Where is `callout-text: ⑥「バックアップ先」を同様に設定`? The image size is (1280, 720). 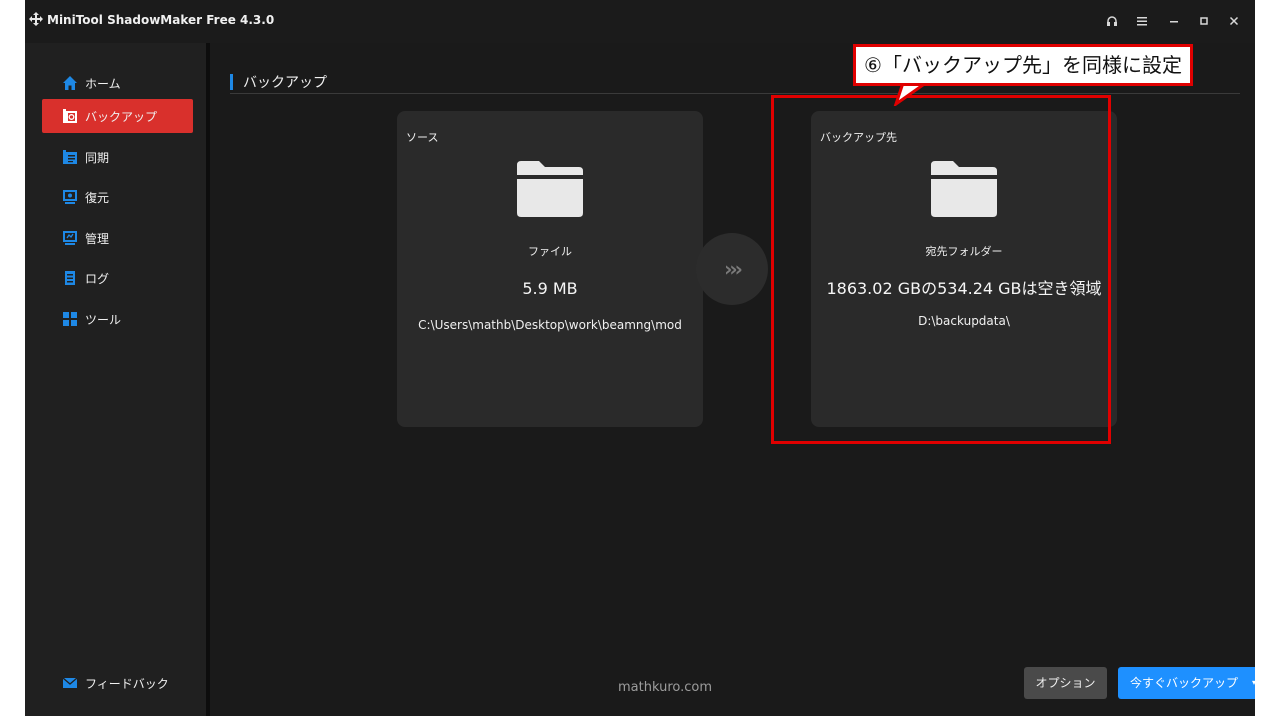 callout-text: ⑥「バックアップ先」を同様に設定 is located at coordinates (1023, 65).